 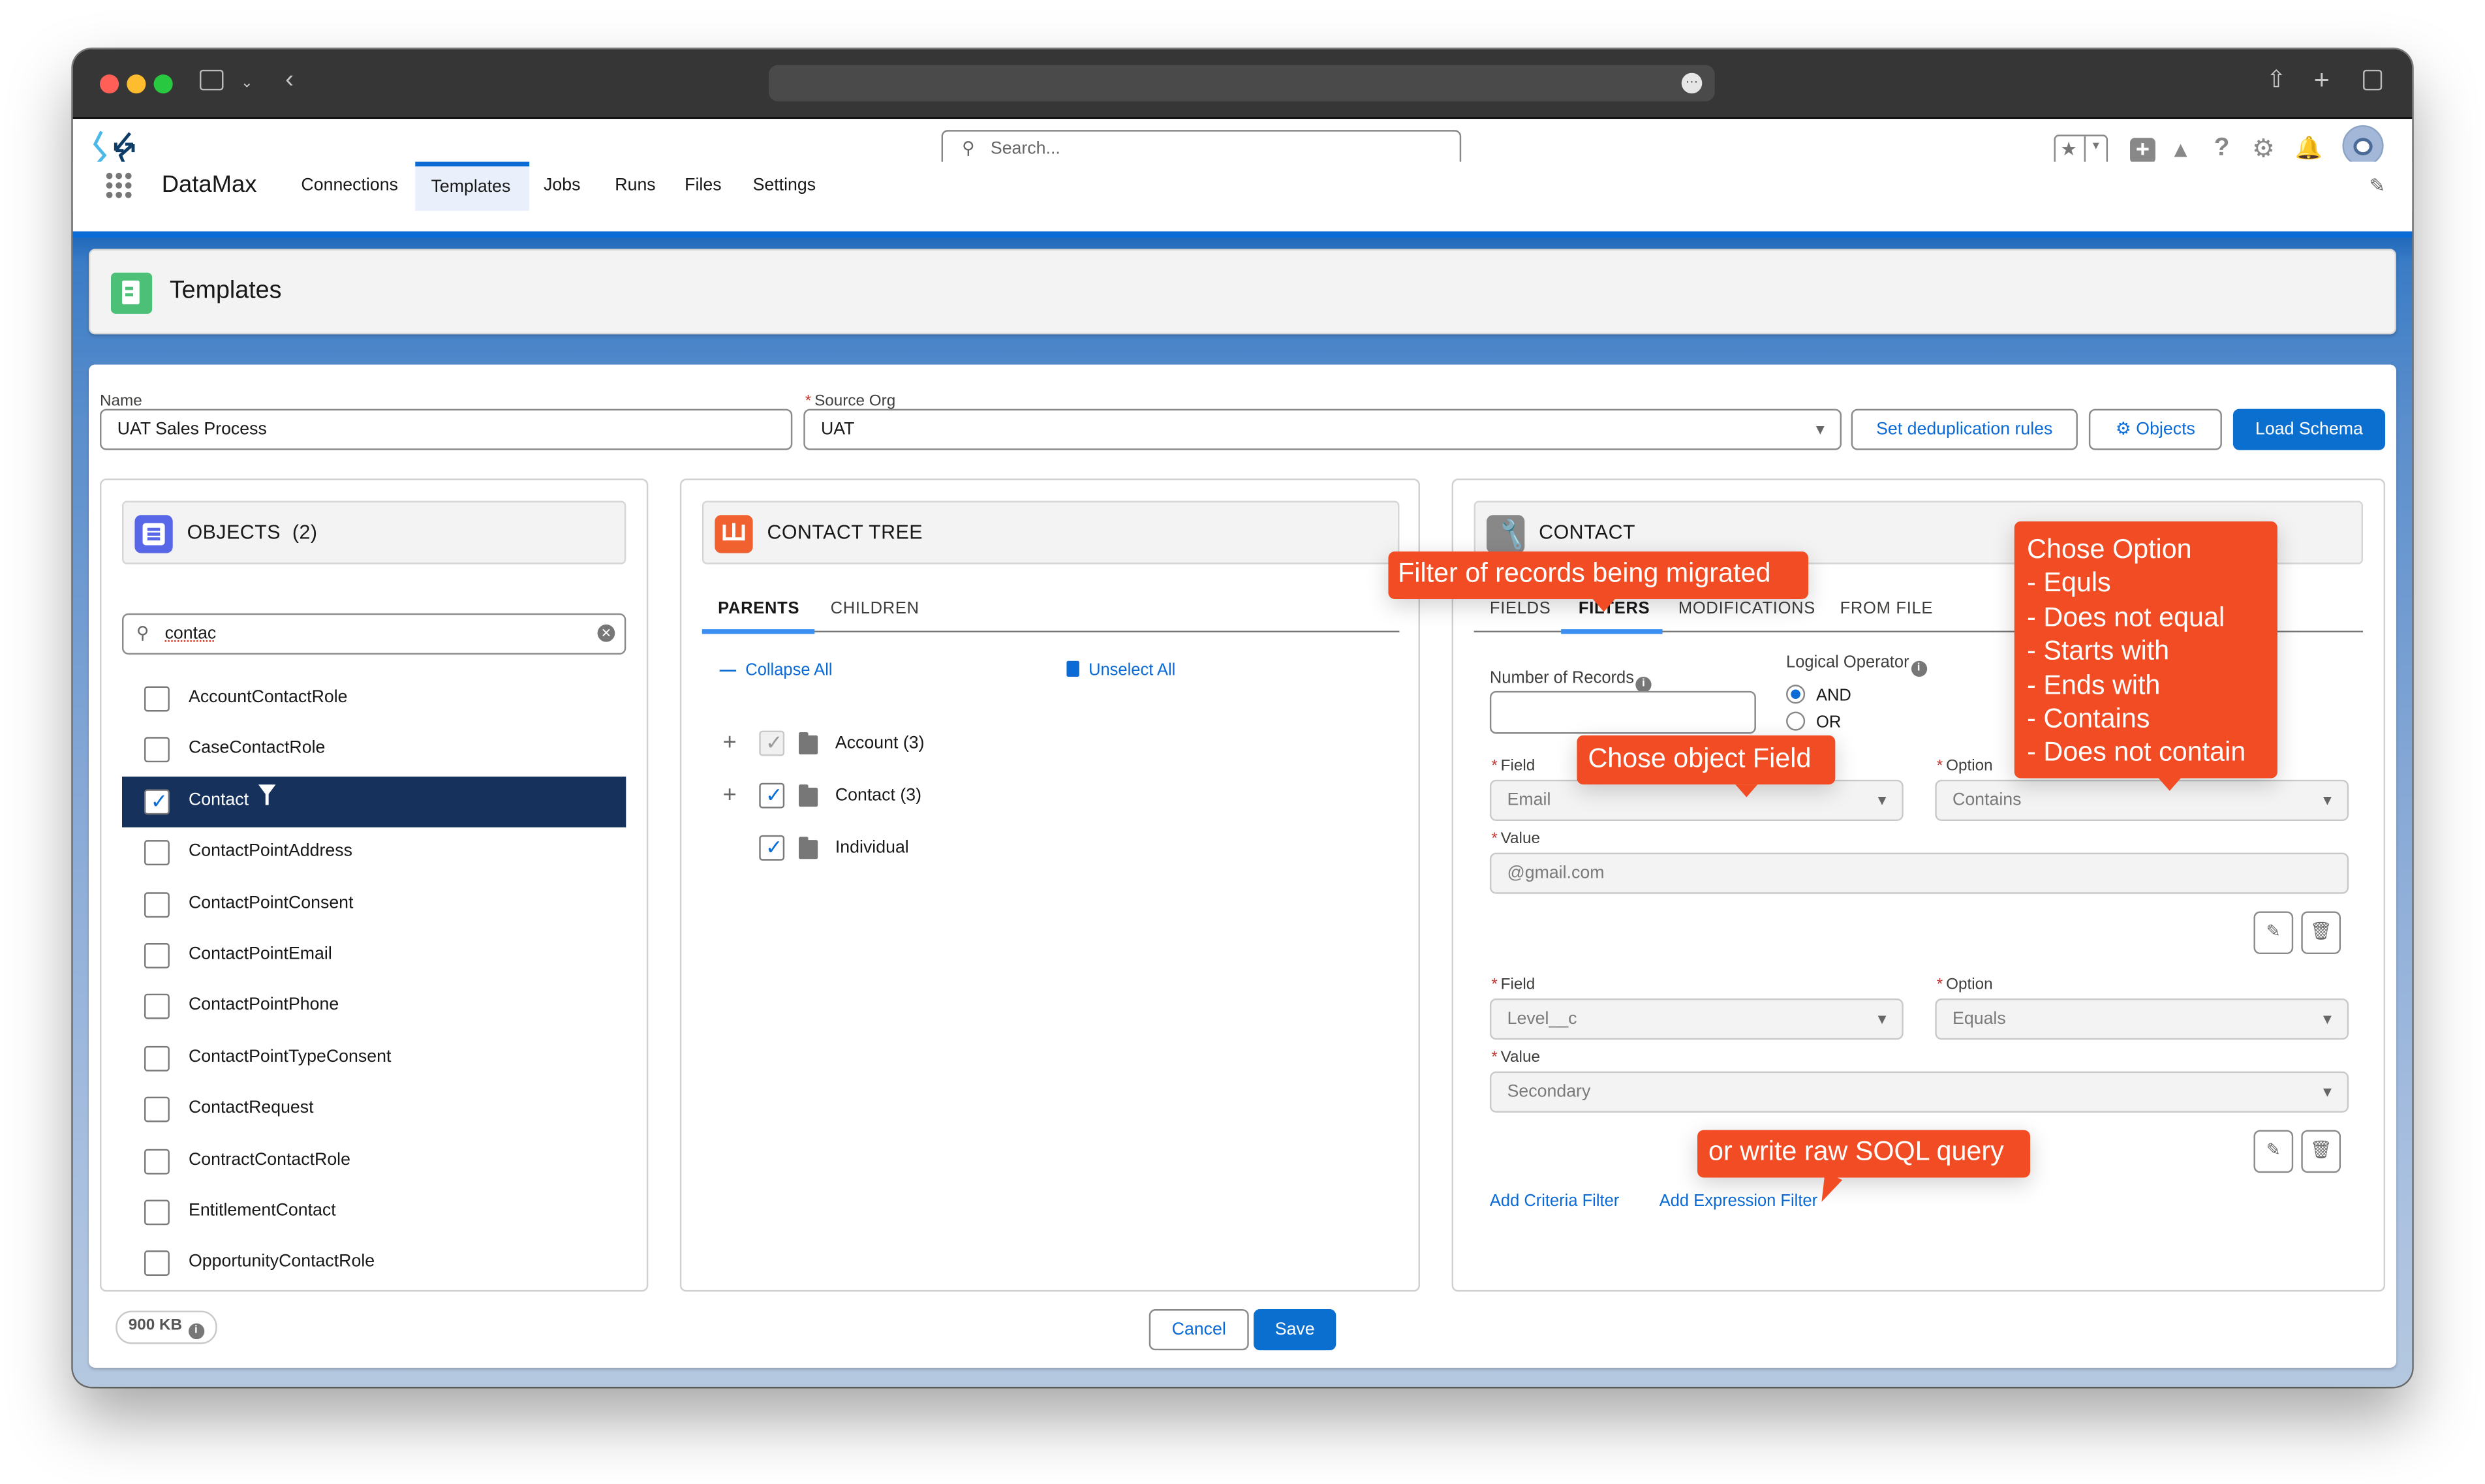 I want to click on filter-1-field-select: Email ▼, so click(x=1696, y=800).